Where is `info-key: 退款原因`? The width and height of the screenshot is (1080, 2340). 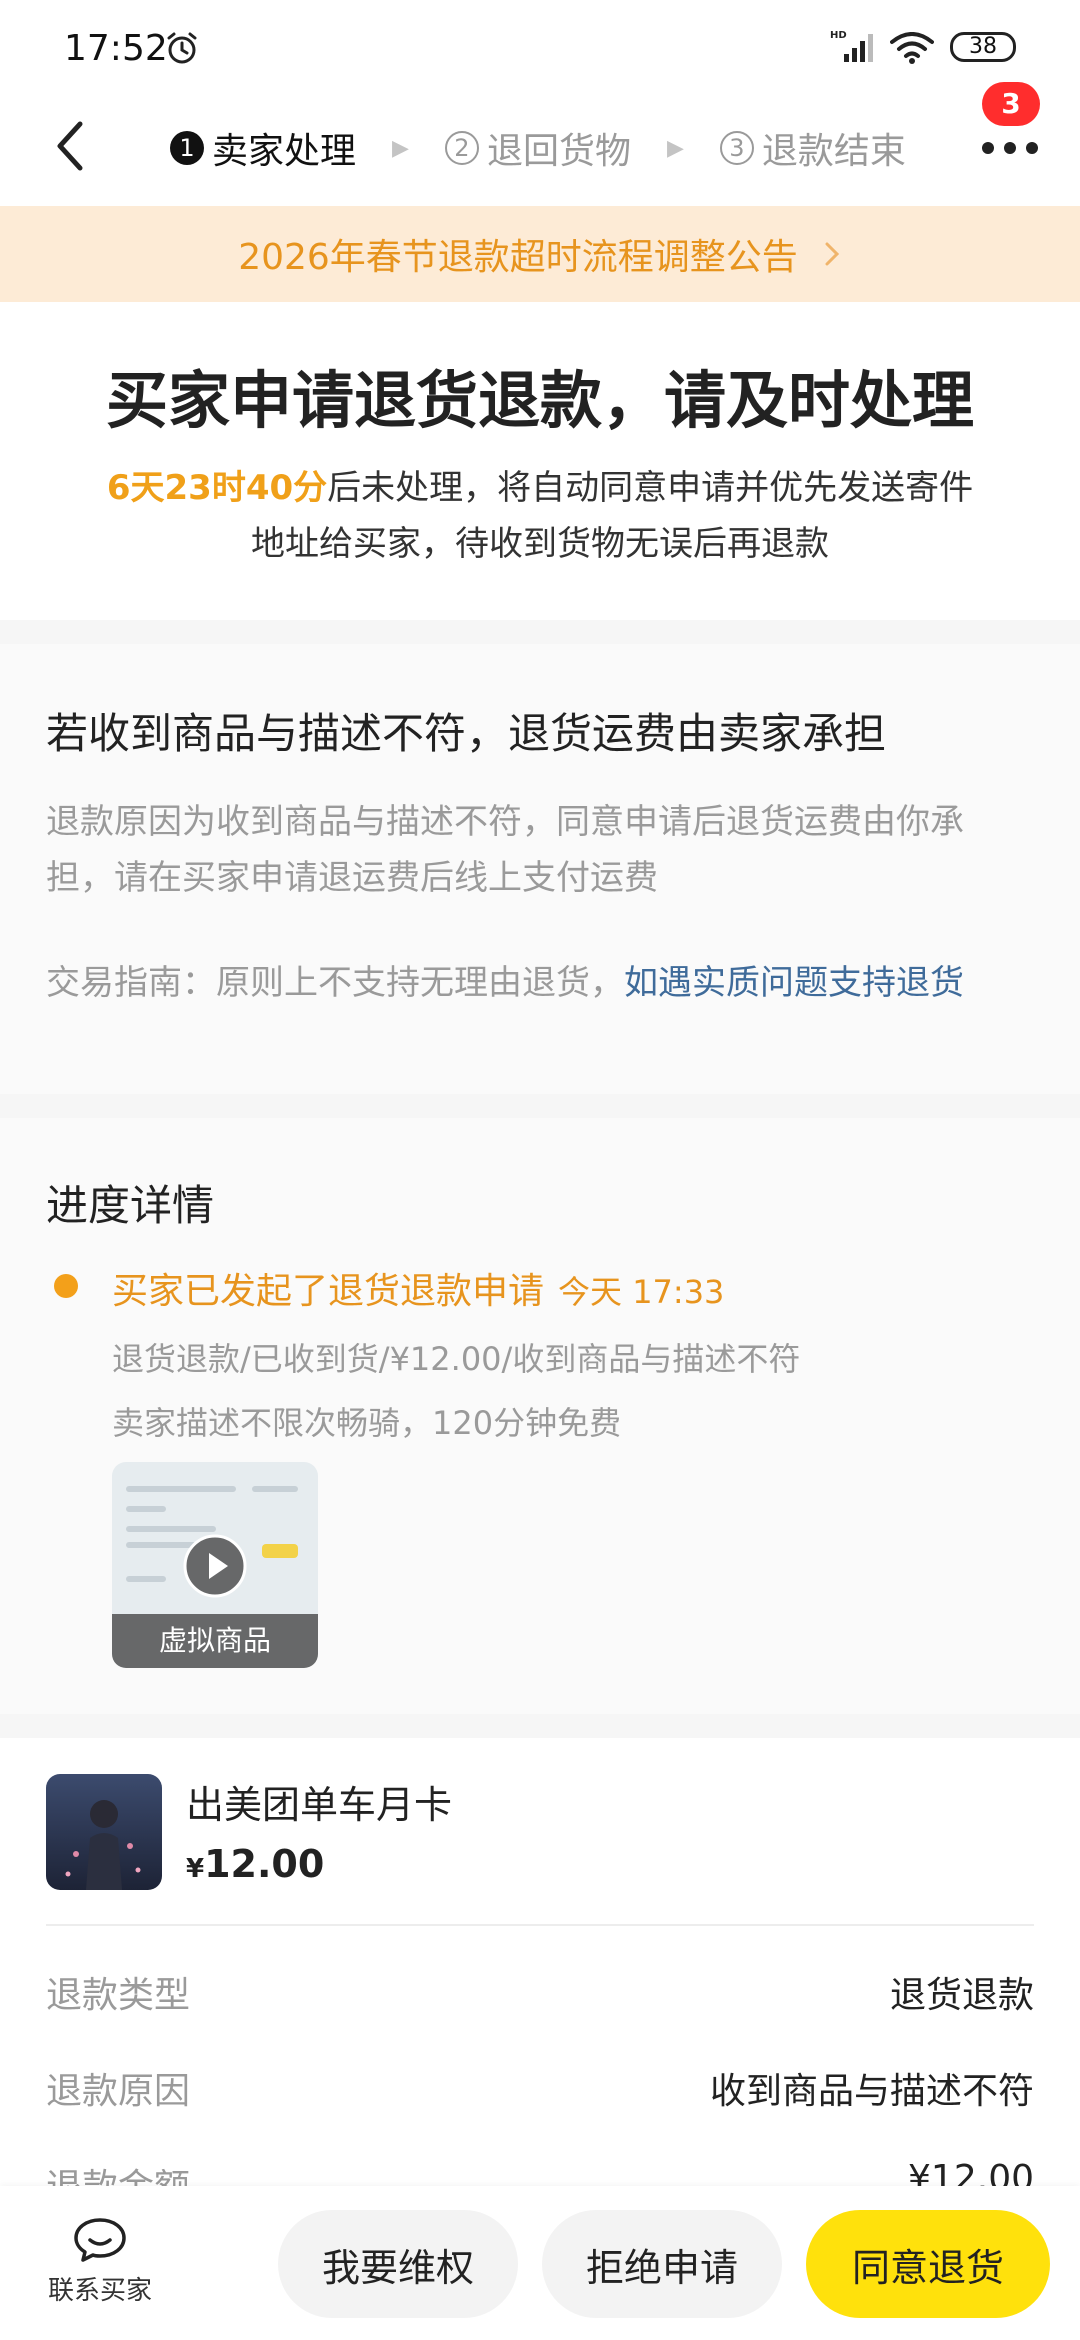 info-key: 退款原因 is located at coordinates (118, 2091).